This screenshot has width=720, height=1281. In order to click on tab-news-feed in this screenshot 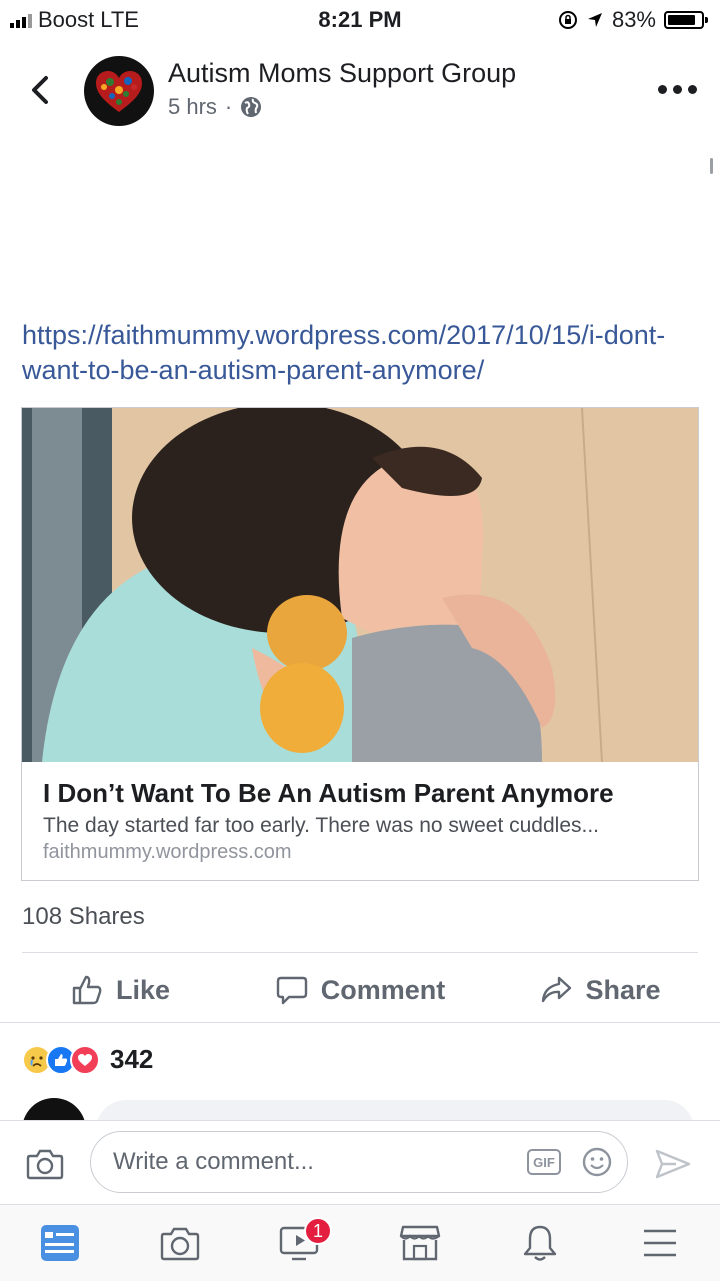, I will do `click(60, 1243)`.